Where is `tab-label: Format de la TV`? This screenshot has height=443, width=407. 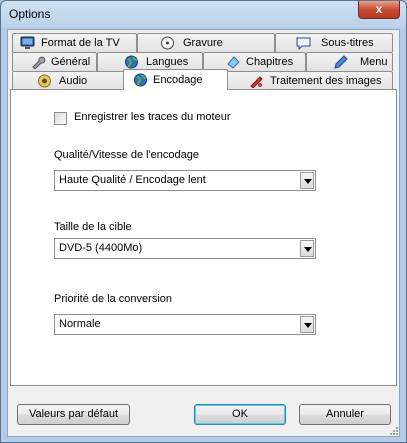 tab-label: Format de la TV is located at coordinates (80, 43).